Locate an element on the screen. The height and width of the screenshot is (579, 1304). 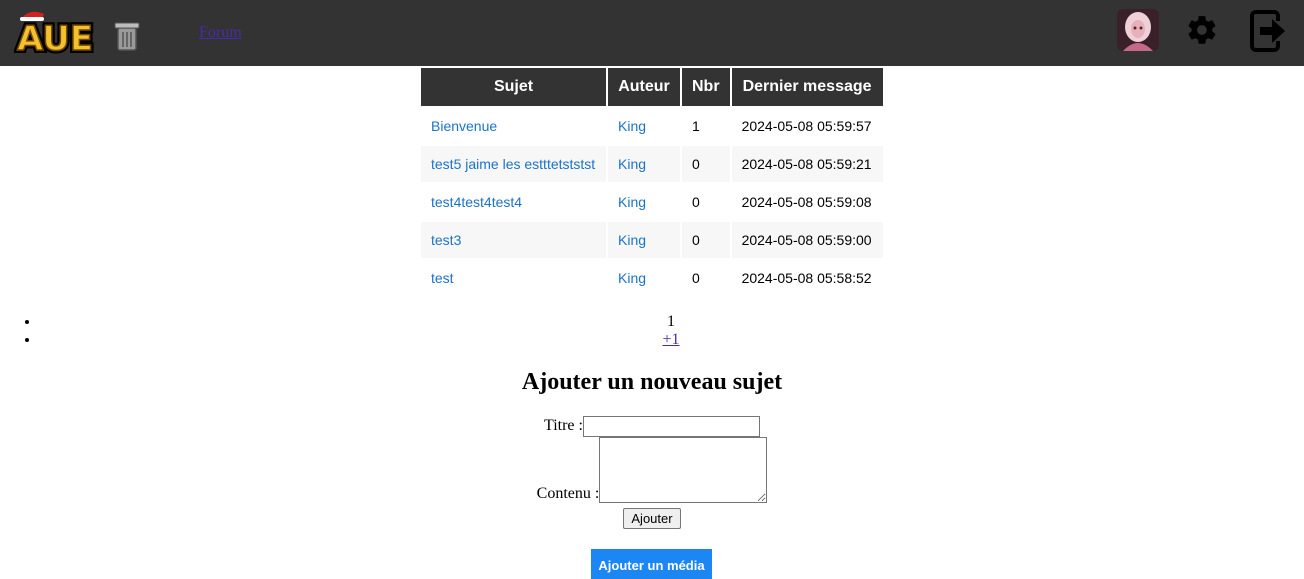
content-label: Contenu : is located at coordinates (568, 493).